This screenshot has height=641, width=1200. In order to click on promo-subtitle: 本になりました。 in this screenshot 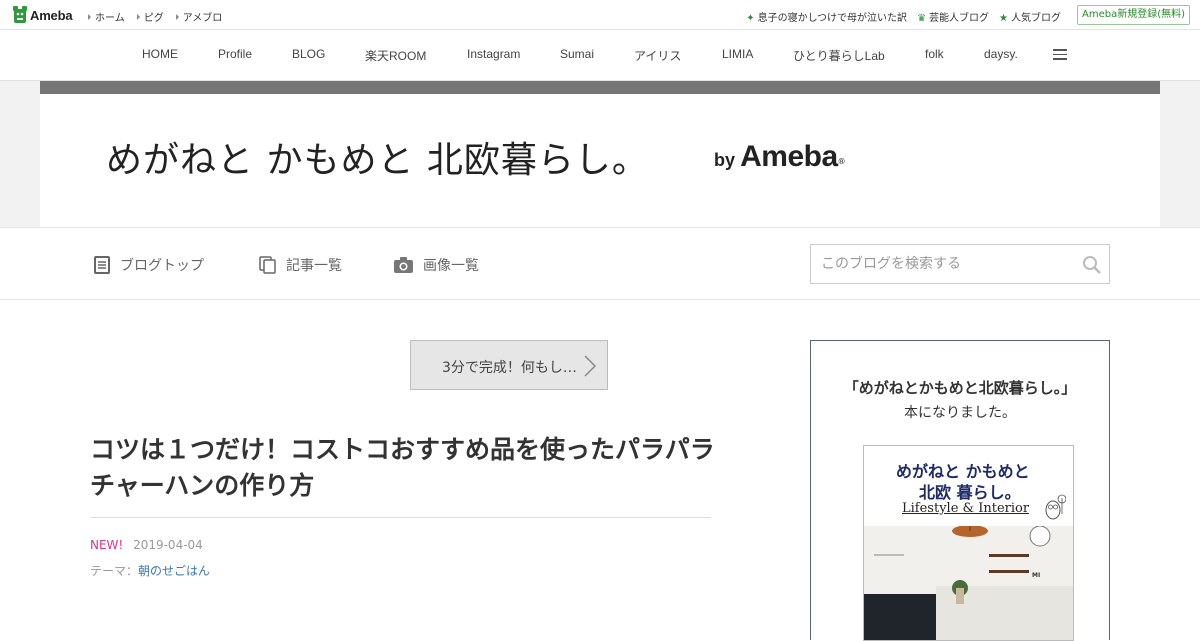, I will do `click(960, 413)`.